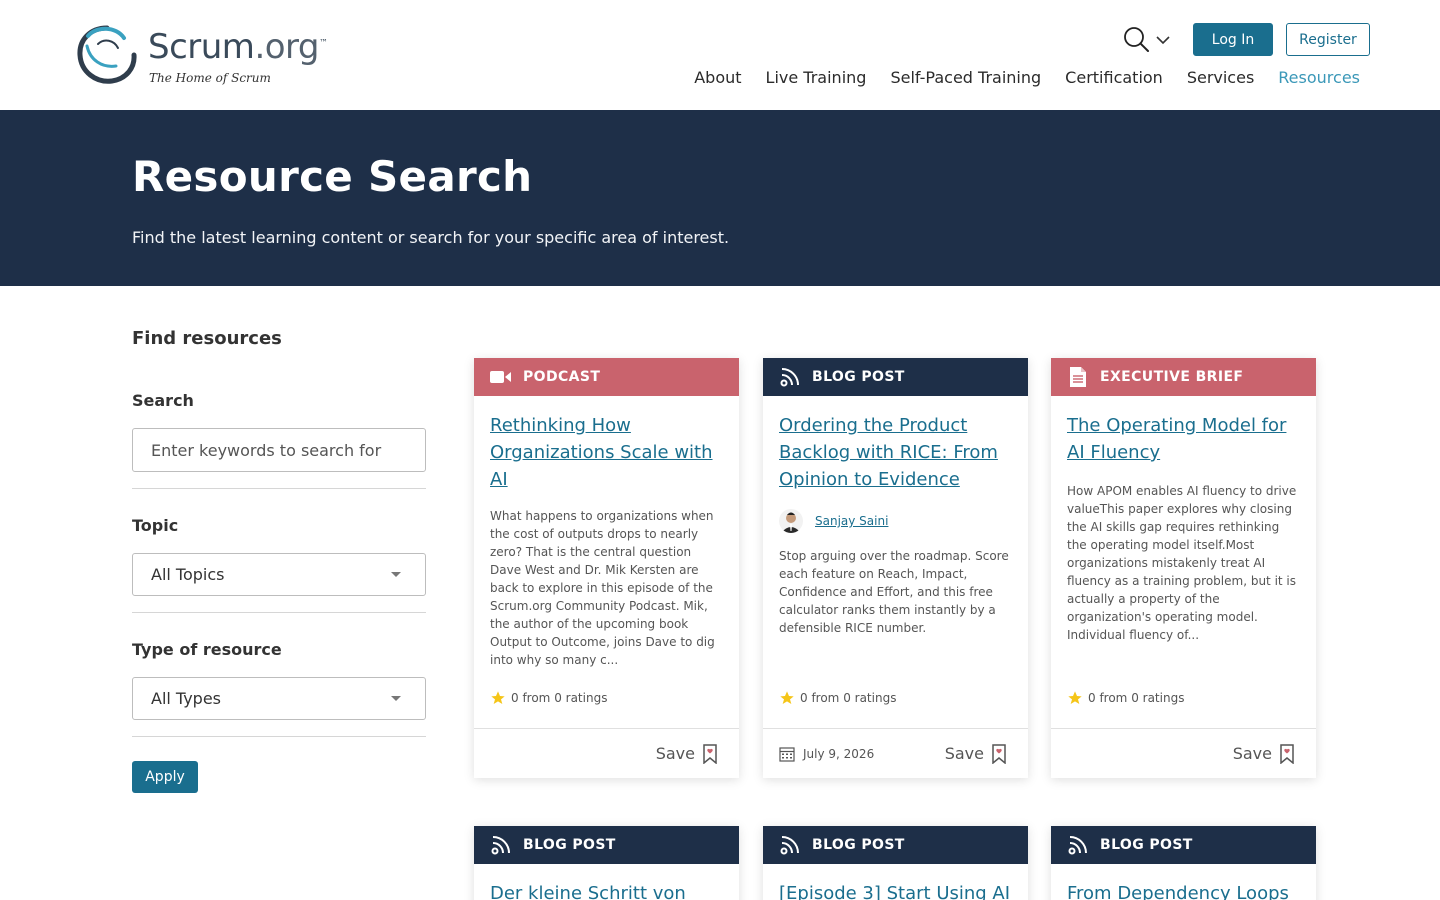  What do you see at coordinates (851, 521) in the screenshot?
I see `author-link: Sanjay Saini` at bounding box center [851, 521].